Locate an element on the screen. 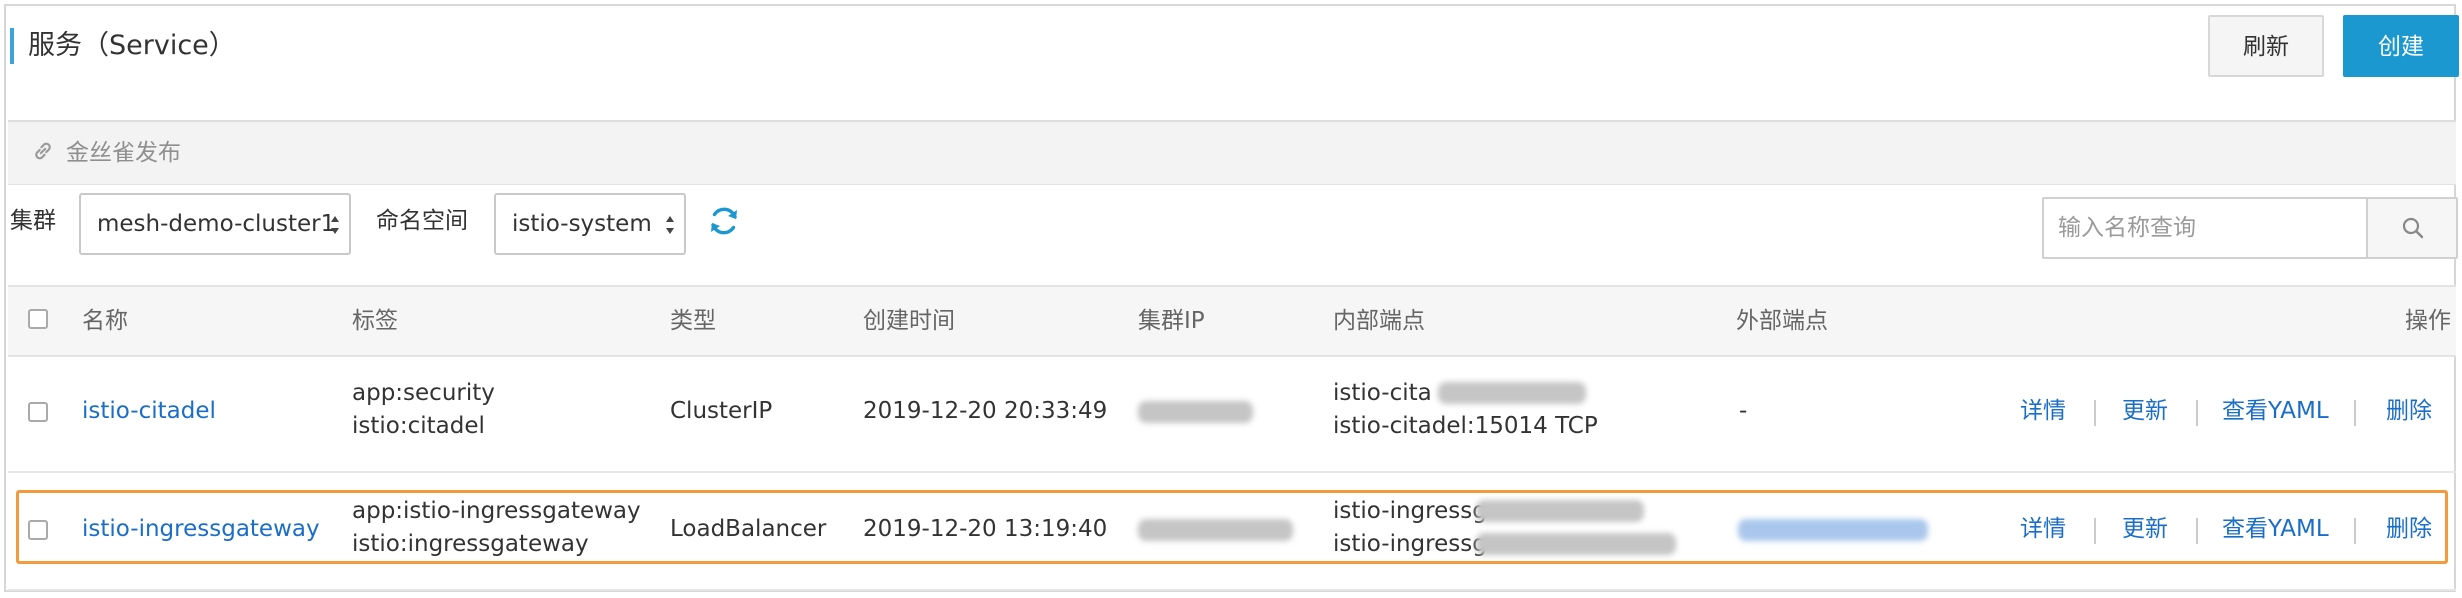 This screenshot has width=2462, height=598. search-button is located at coordinates (2411, 228).